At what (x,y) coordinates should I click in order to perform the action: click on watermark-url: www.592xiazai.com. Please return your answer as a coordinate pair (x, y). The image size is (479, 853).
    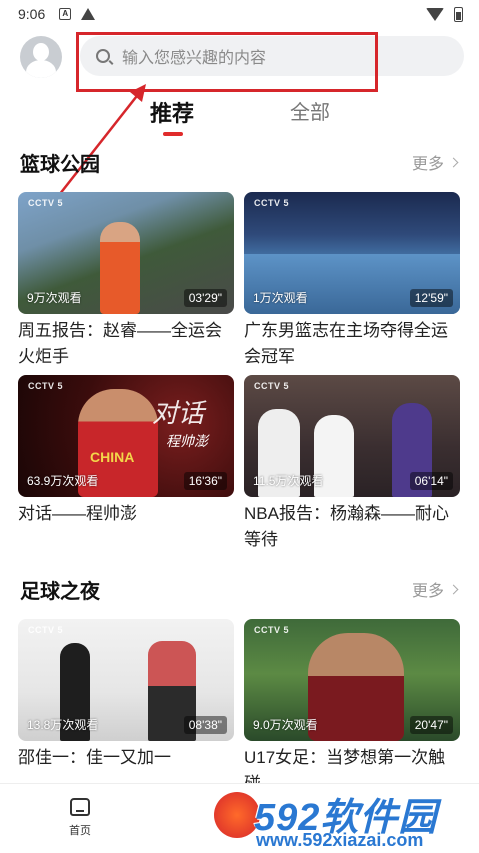
    Looking at the image, I should click on (340, 840).